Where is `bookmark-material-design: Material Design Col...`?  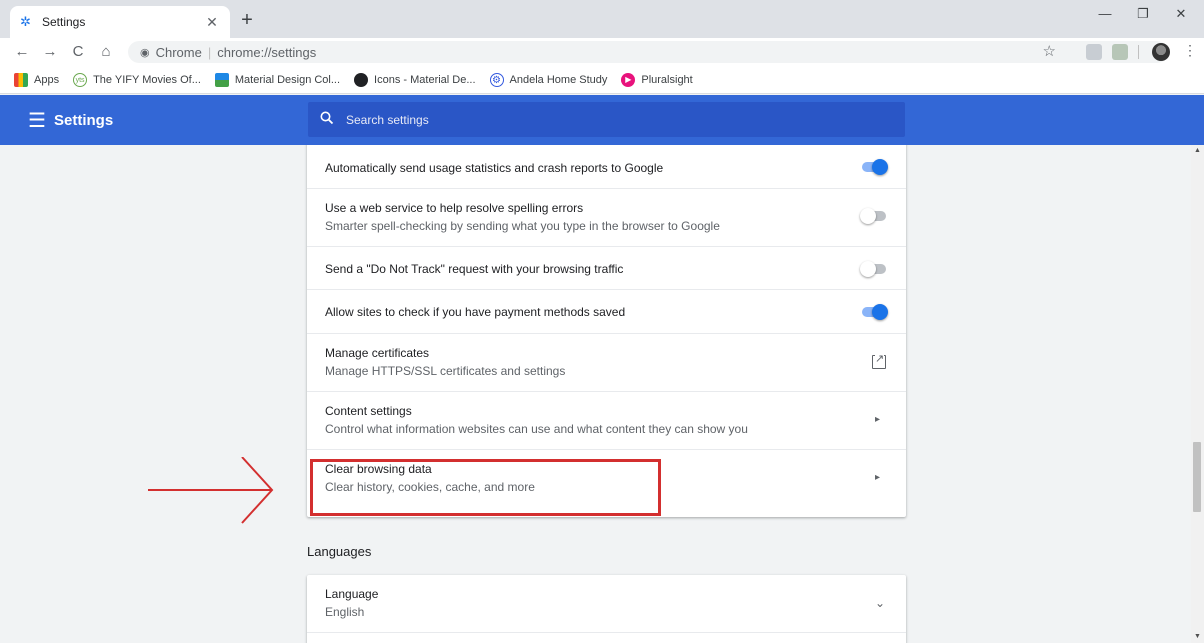 bookmark-material-design: Material Design Col... is located at coordinates (277, 79).